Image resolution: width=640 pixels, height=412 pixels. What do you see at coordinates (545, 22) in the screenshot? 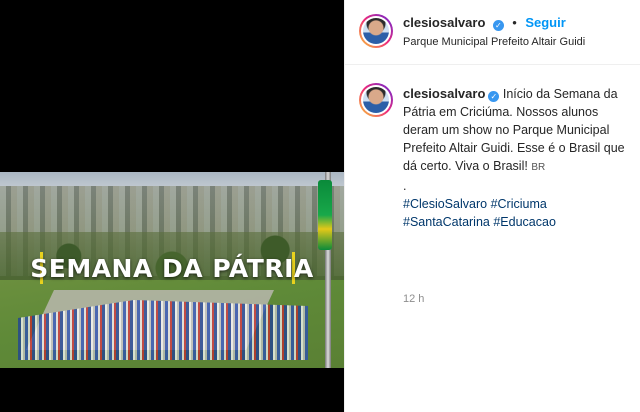
I see `follow-button: Seguir` at bounding box center [545, 22].